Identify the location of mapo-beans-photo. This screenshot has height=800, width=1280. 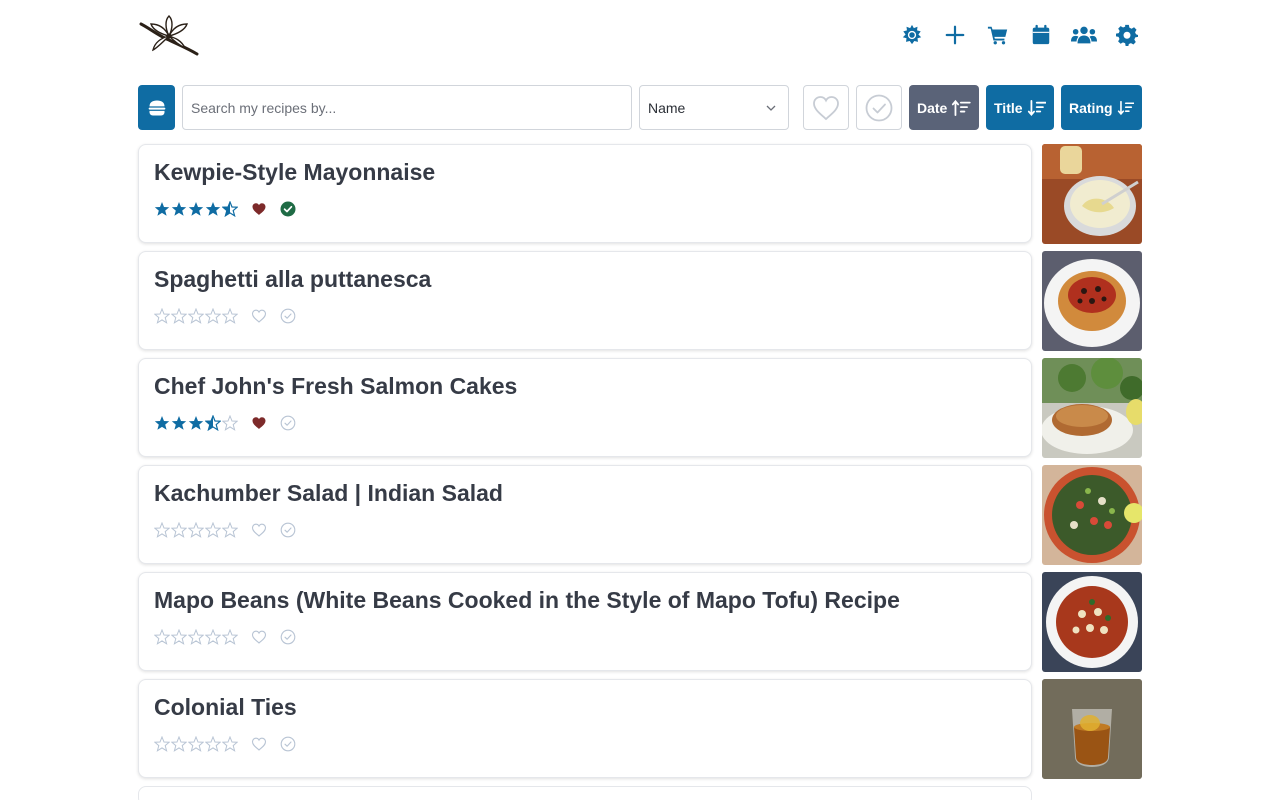
(1092, 622).